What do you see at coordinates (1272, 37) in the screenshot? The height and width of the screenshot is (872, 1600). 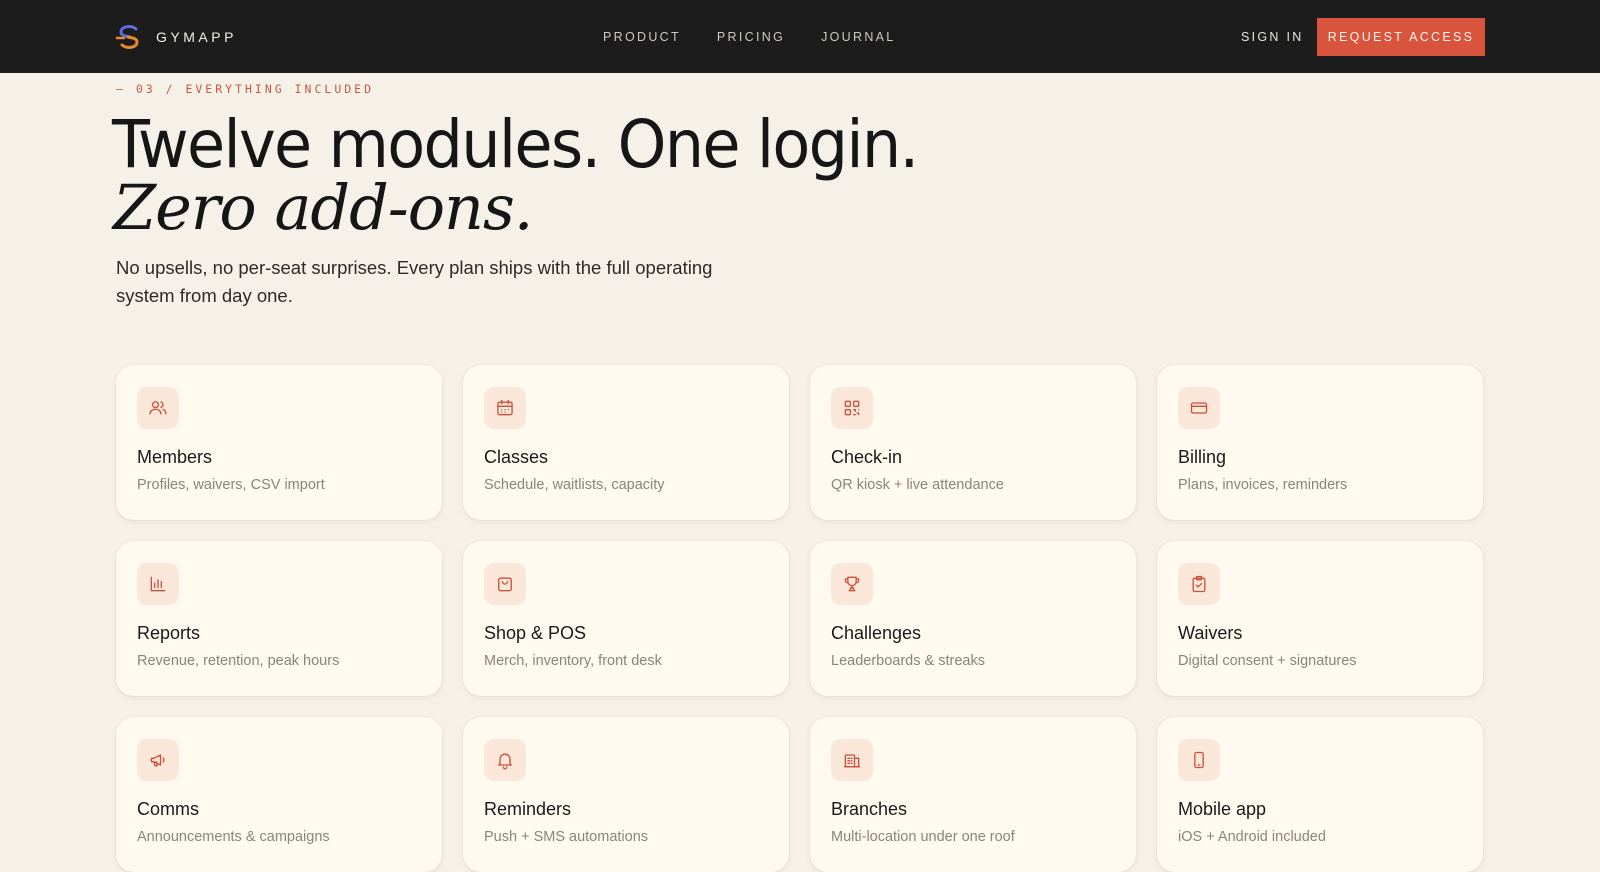 I see `sign-in-link: SIGN IN` at bounding box center [1272, 37].